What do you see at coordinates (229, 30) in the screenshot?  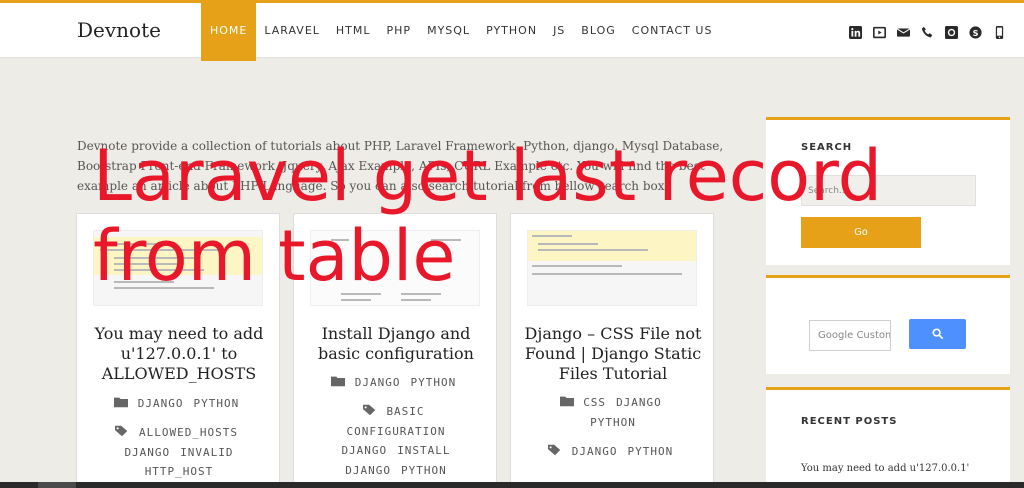 I see `nav-item-home: HOME` at bounding box center [229, 30].